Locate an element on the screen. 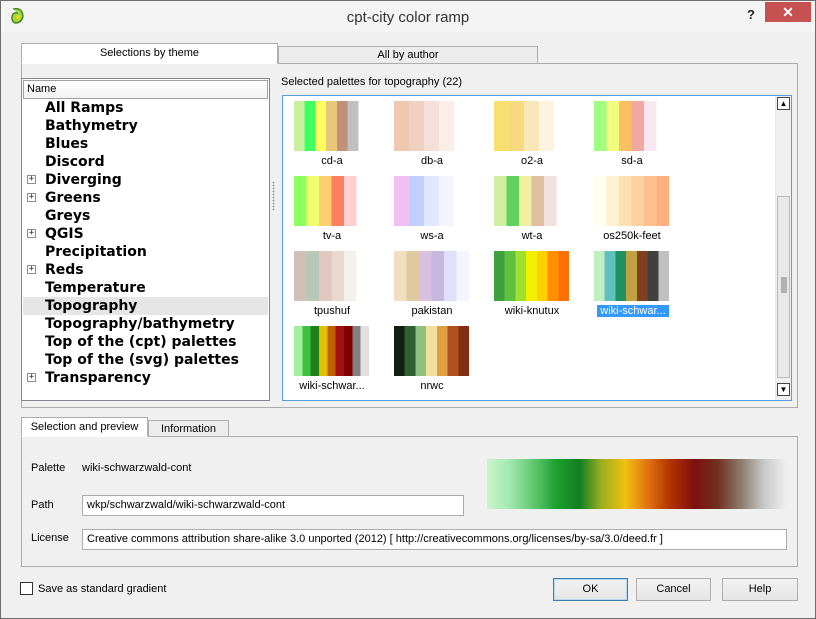 The height and width of the screenshot is (619, 816). tab-label: Selections by theme is located at coordinates (149, 53).